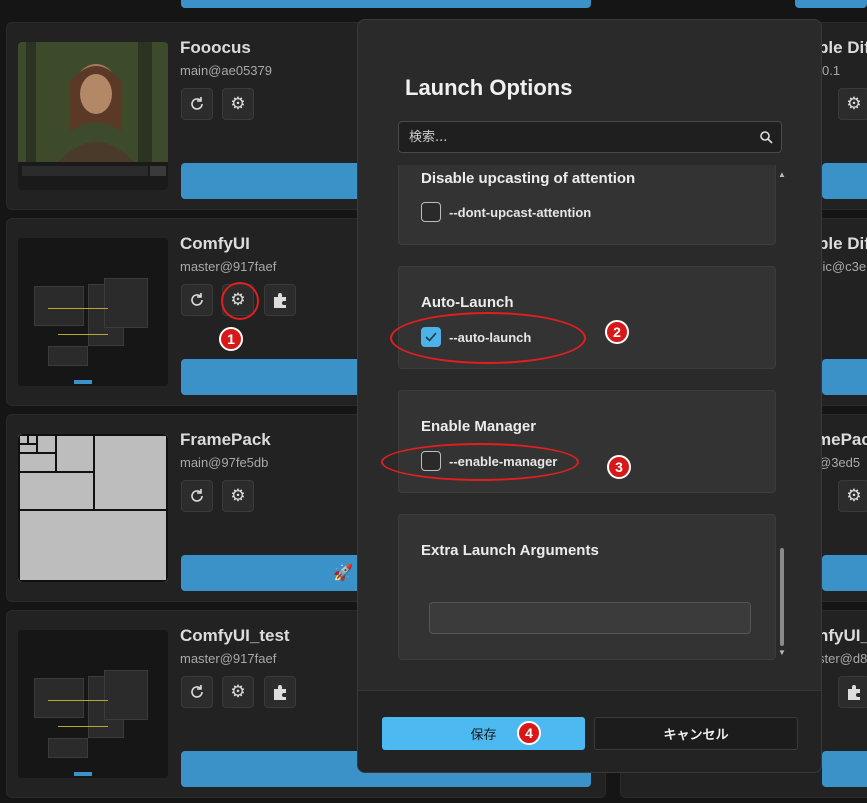 The width and height of the screenshot is (867, 803). Describe the element at coordinates (488, 338) in the screenshot. I see `annotation-ellipse-auto-launch` at that location.